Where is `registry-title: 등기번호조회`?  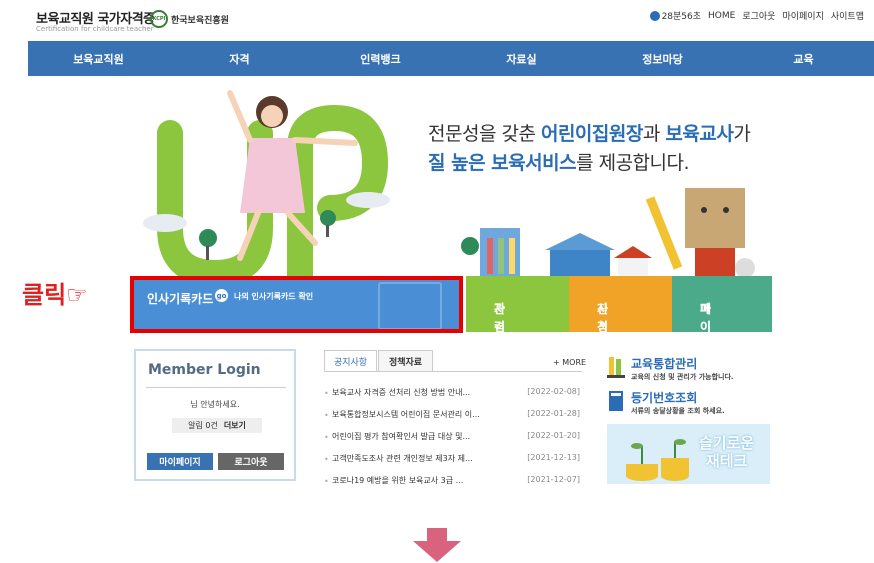
registry-title: 등기번호조회 is located at coordinates (664, 398).